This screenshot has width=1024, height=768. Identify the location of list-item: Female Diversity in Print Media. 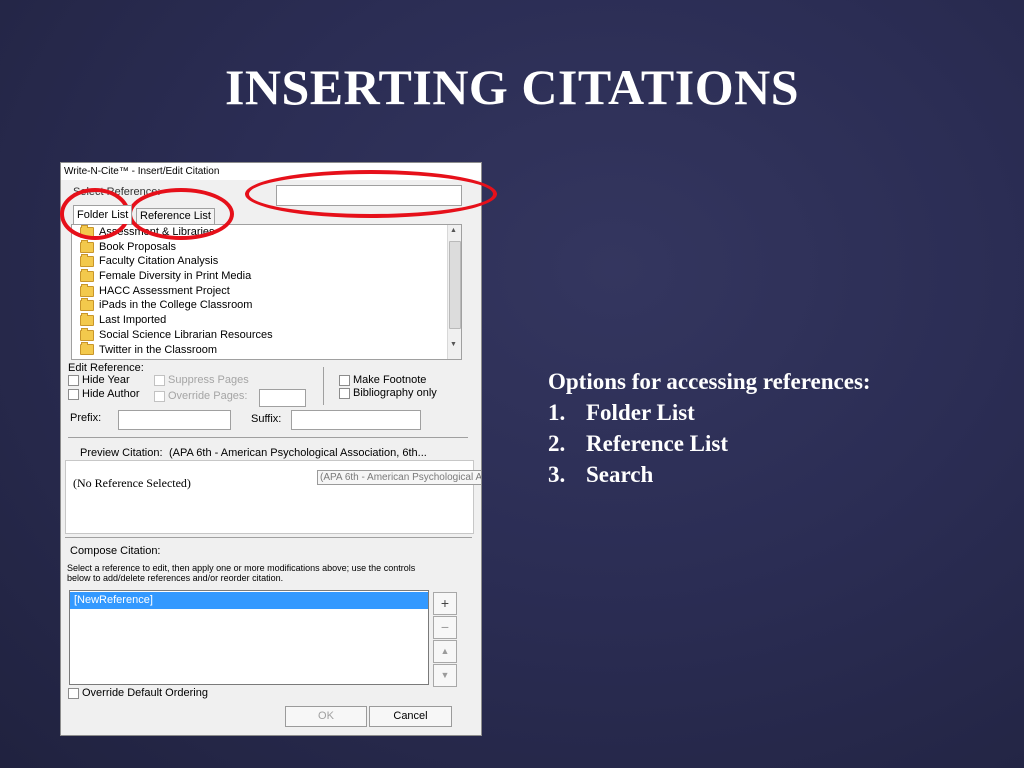
(266, 276).